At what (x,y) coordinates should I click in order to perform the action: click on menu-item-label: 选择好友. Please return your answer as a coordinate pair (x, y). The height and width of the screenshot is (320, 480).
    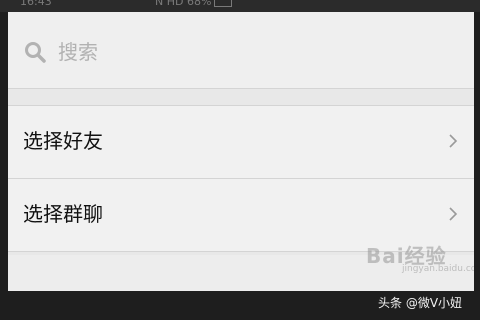
    Looking at the image, I should click on (63, 141).